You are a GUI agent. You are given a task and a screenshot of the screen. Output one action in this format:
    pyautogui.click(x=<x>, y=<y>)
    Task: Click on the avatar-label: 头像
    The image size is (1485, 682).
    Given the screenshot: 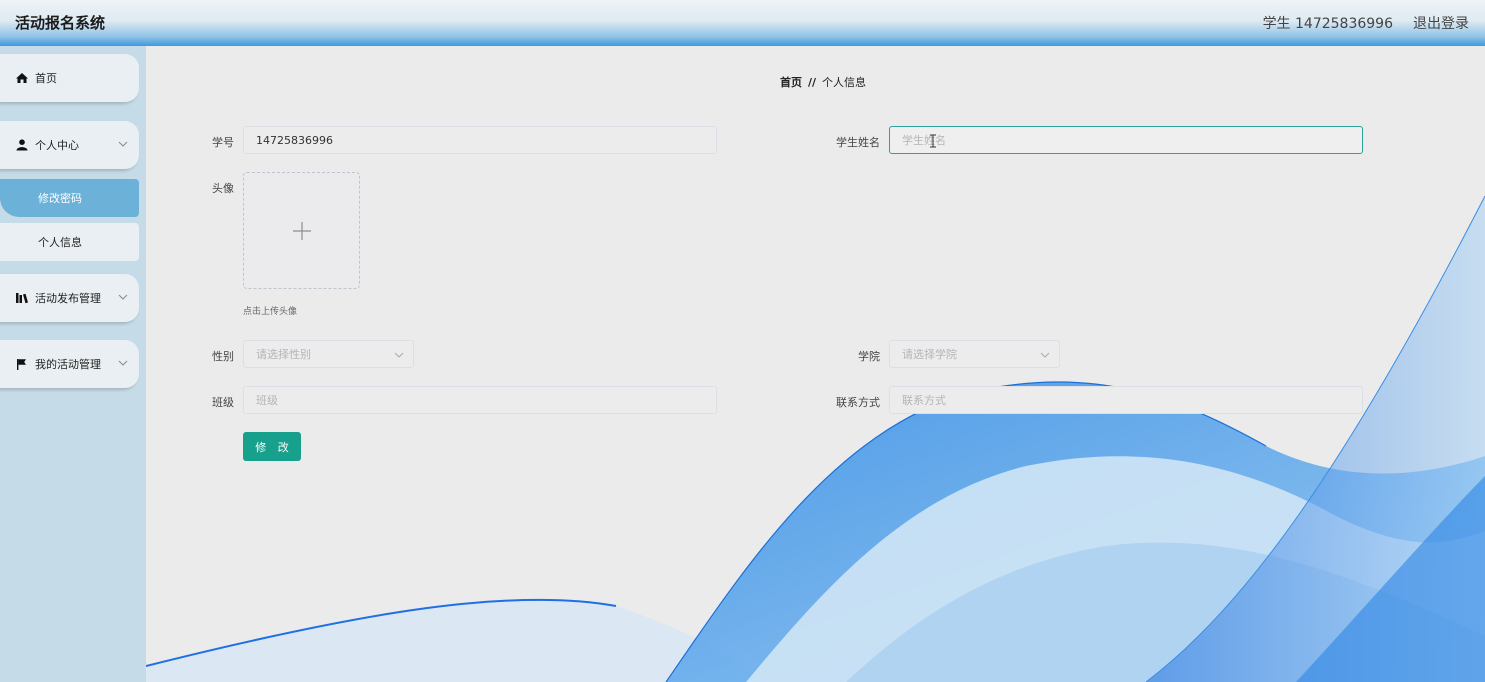 What is the action you would take?
    pyautogui.click(x=223, y=188)
    